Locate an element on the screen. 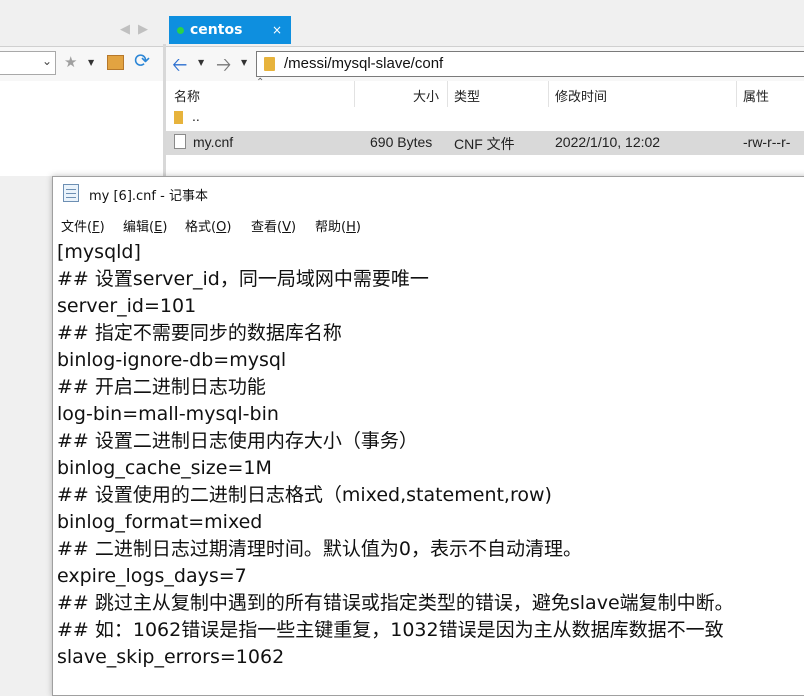 The image size is (804, 696). text-line: ## 如：1062错误是指一些主键重复，1032错误是因为主从数据库数据不一致 is located at coordinates (390, 630).